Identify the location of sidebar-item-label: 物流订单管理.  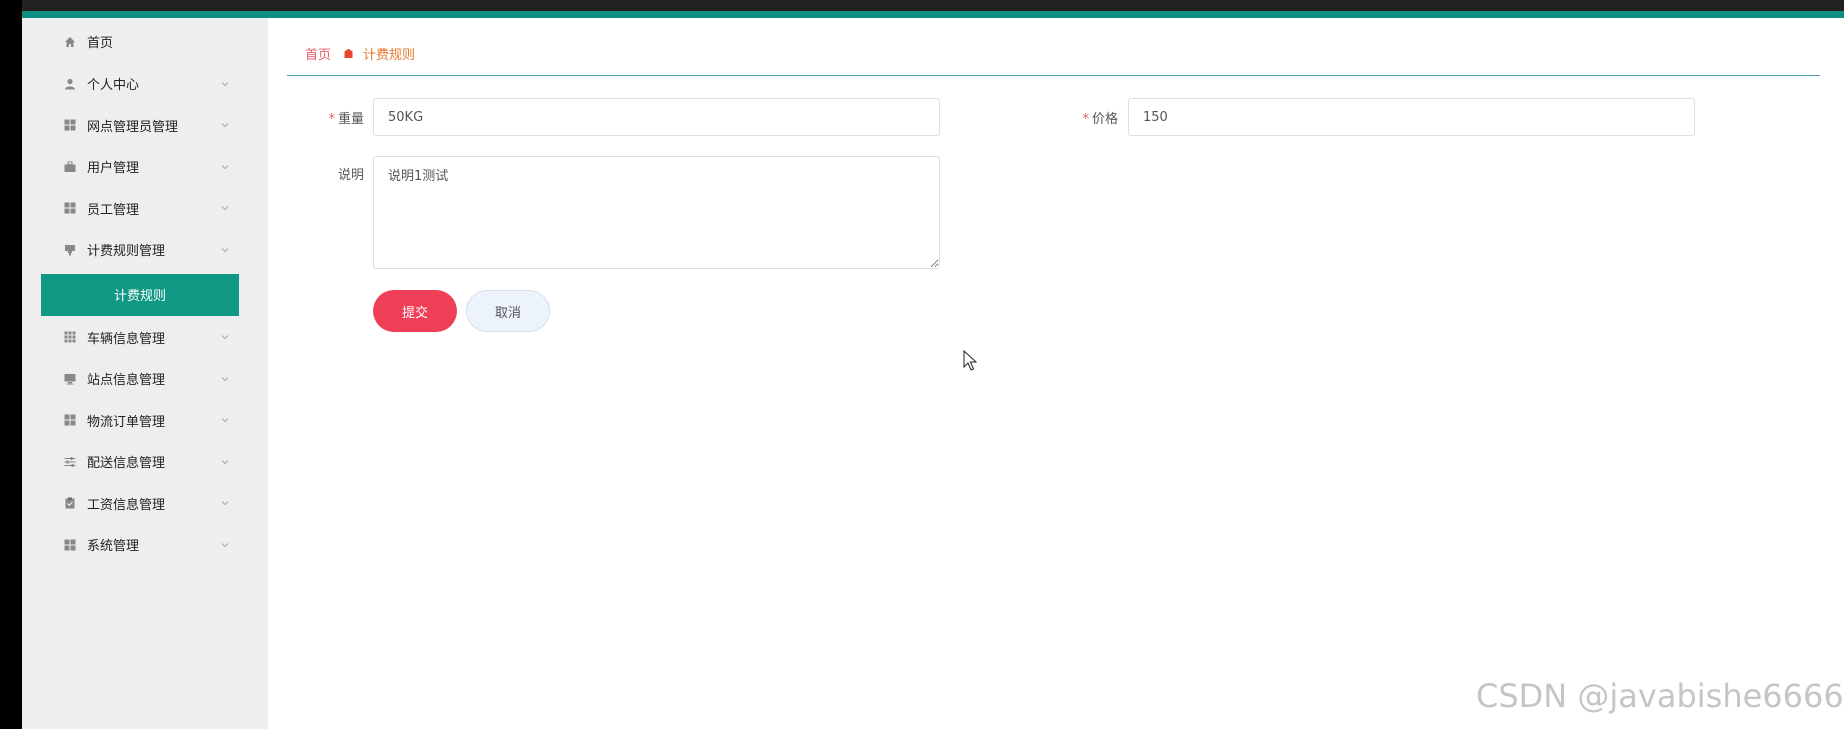
(126, 422).